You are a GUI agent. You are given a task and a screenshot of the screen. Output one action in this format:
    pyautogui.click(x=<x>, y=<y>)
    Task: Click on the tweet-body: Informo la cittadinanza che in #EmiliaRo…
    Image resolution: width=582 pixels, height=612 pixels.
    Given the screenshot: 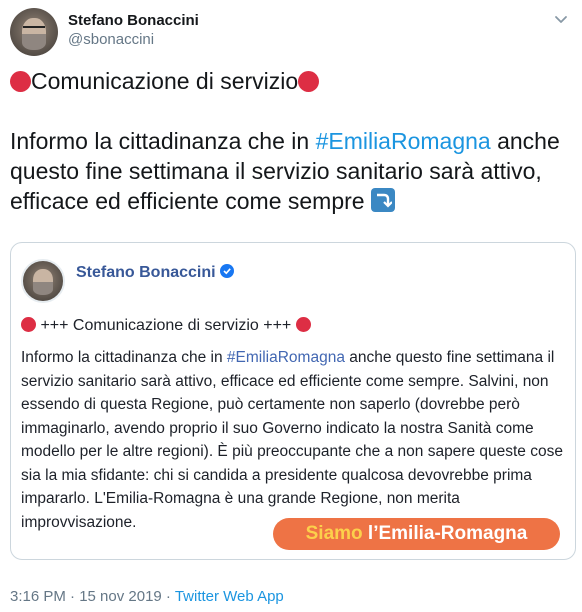 What is the action you would take?
    pyautogui.click(x=290, y=171)
    